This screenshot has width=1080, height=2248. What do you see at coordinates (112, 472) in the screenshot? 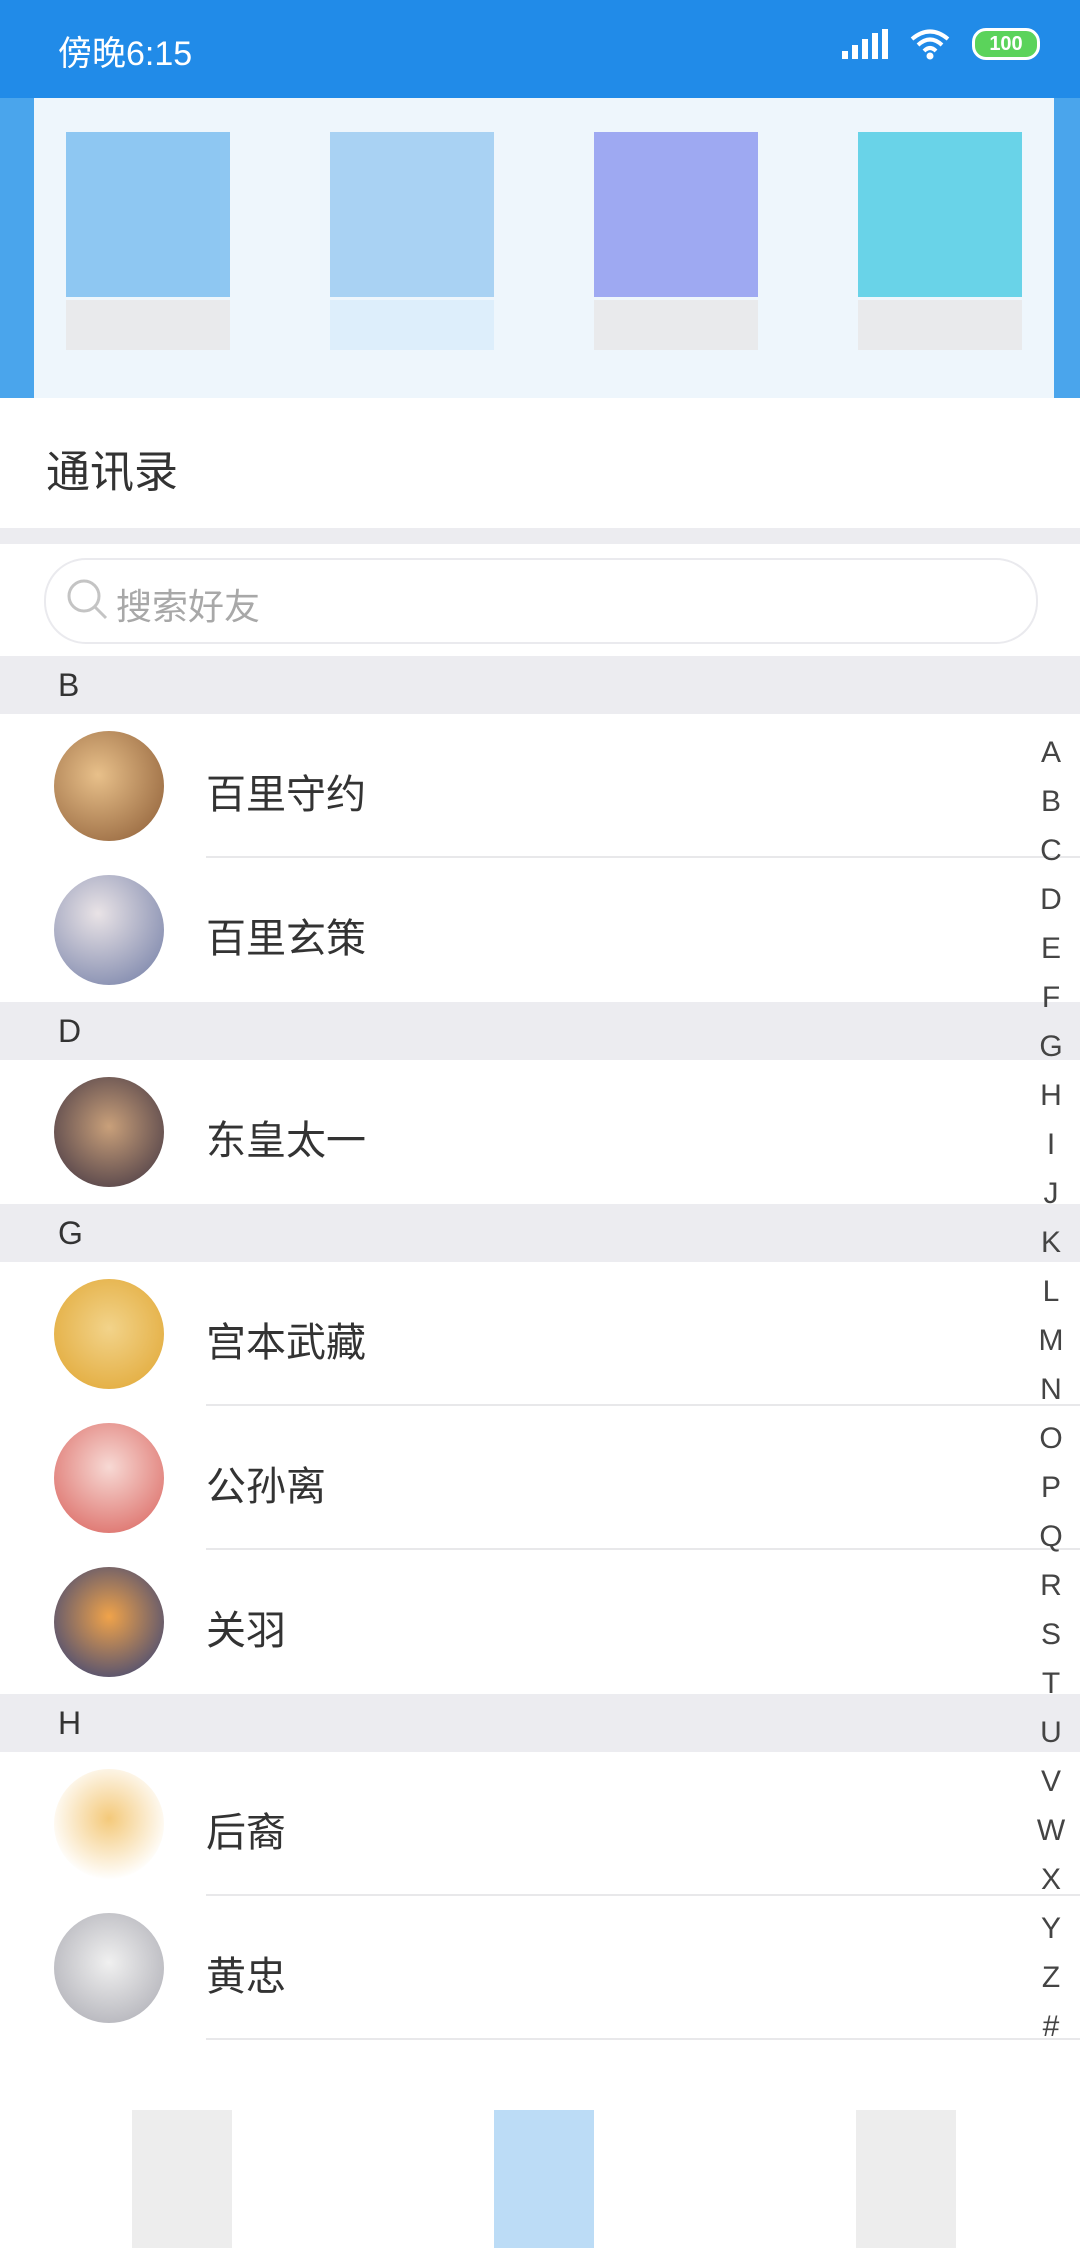
I see `page-title: 通讯录` at bounding box center [112, 472].